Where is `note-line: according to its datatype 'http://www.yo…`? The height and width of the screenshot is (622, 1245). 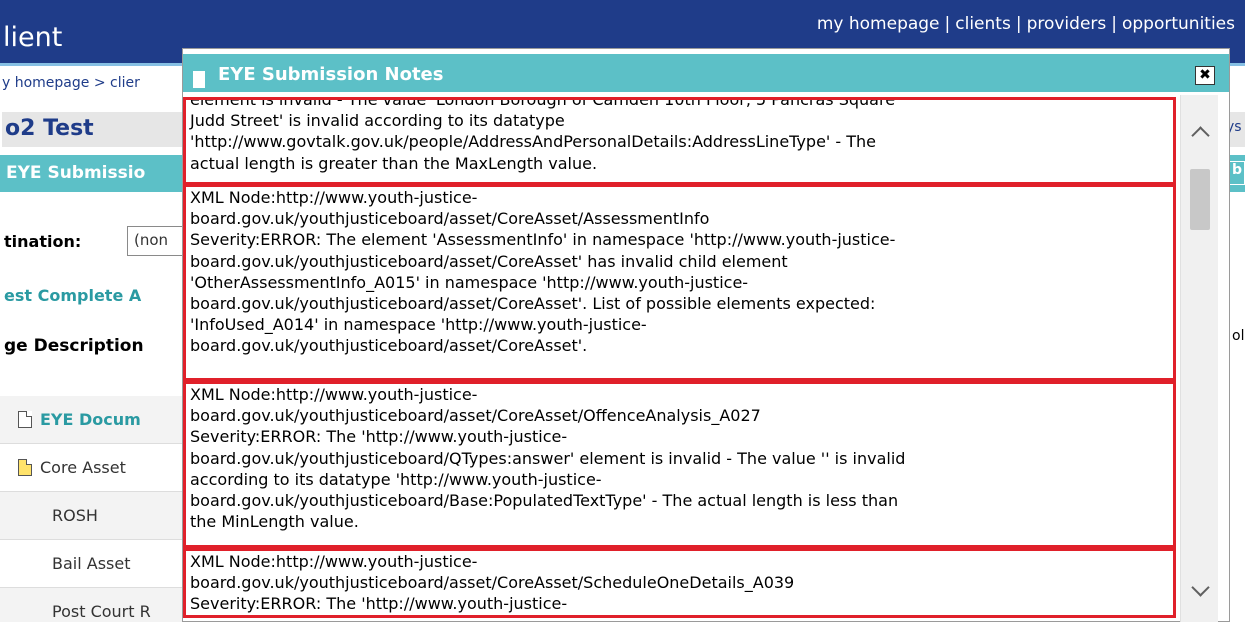 note-line: according to its datatype 'http://www.yo… is located at coordinates (396, 479).